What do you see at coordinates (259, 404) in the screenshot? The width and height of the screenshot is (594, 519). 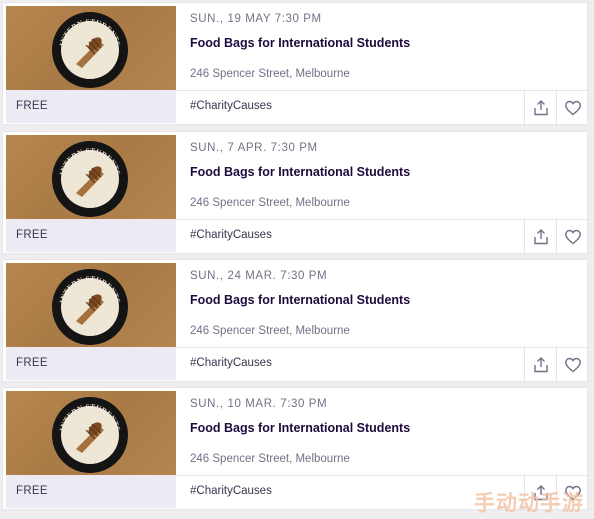 I see `event-date: SUN., 10 MAR. 7:30 PM` at bounding box center [259, 404].